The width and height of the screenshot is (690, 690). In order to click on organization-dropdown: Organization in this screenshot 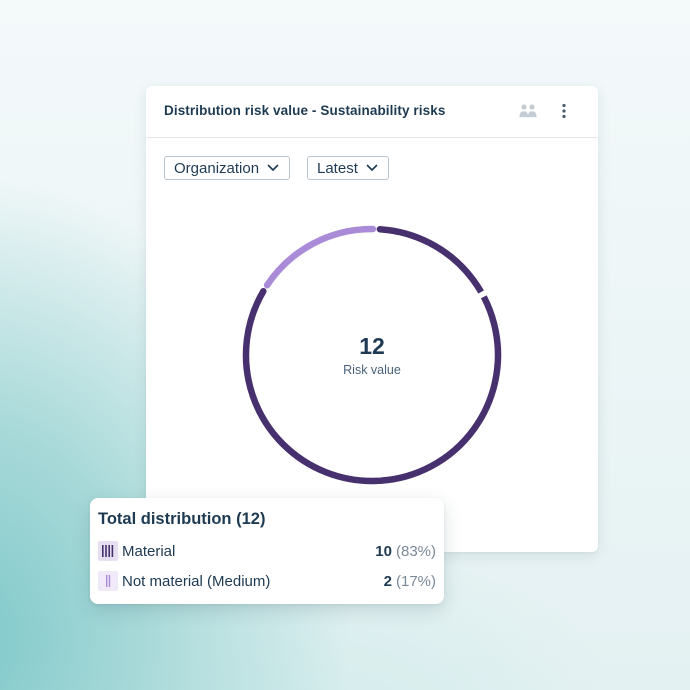, I will do `click(227, 168)`.